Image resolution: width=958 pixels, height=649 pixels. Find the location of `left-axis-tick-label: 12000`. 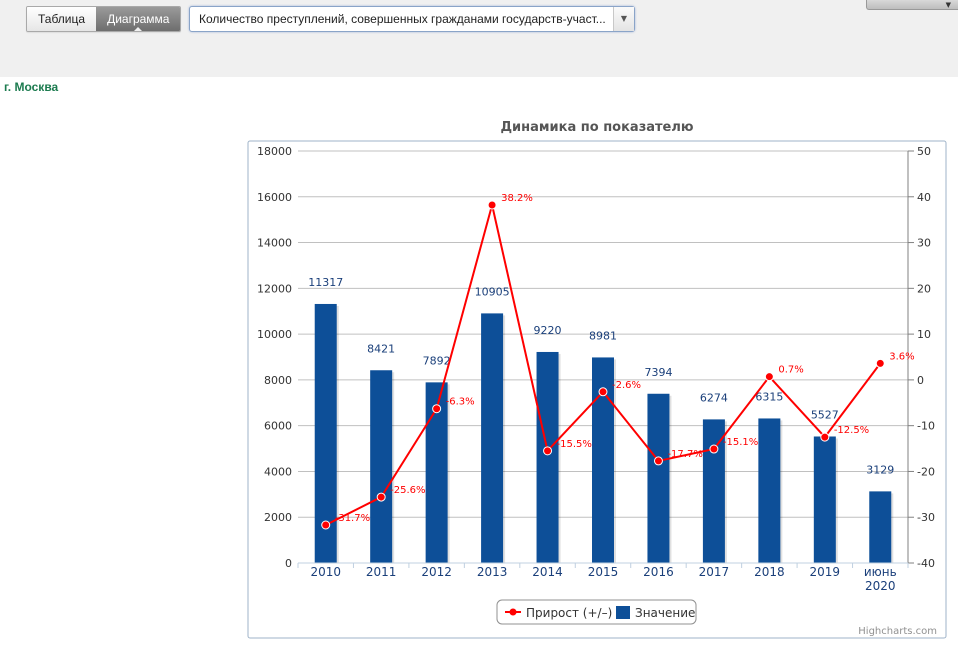

left-axis-tick-label: 12000 is located at coordinates (274, 288).